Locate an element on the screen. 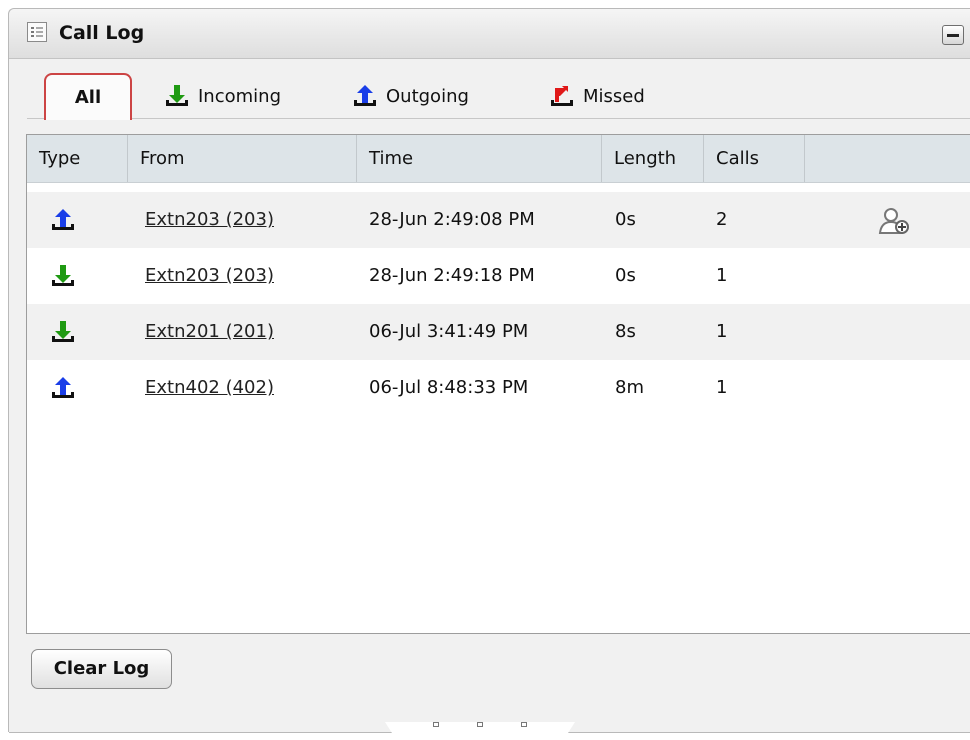  call-time: 28-Jun 2:49:08 PM is located at coordinates (452, 219).